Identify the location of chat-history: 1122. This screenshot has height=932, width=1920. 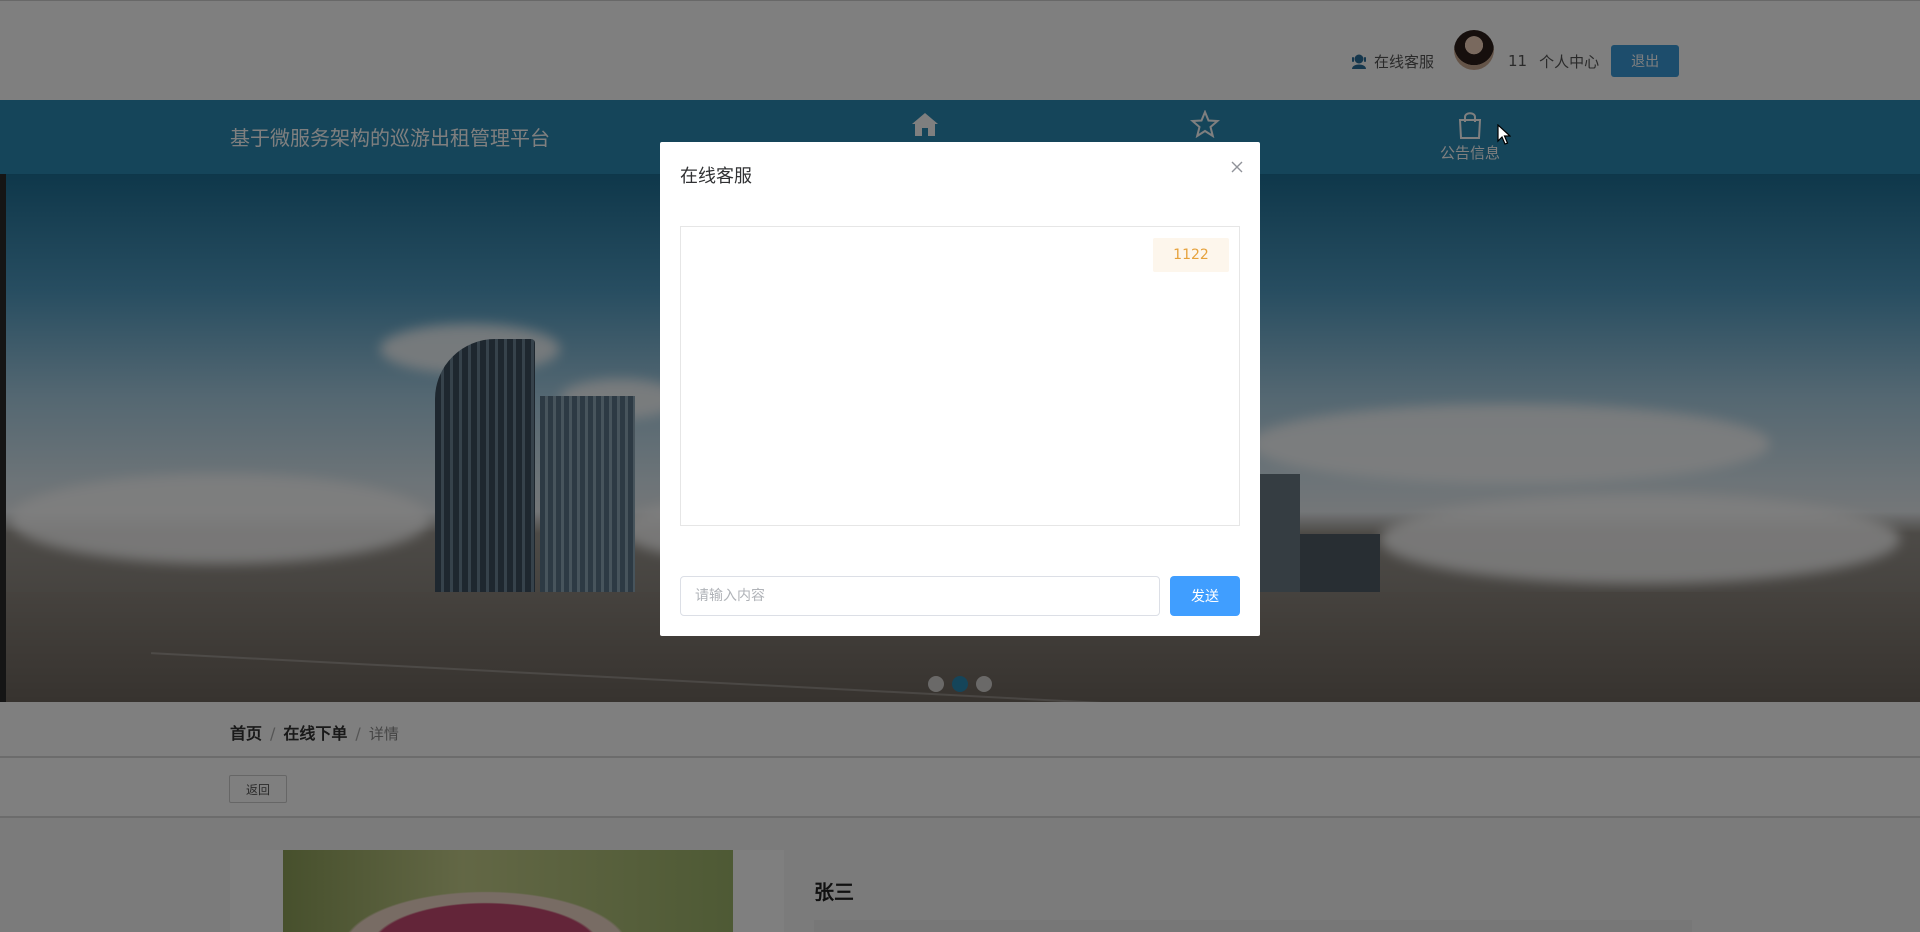
(960, 376).